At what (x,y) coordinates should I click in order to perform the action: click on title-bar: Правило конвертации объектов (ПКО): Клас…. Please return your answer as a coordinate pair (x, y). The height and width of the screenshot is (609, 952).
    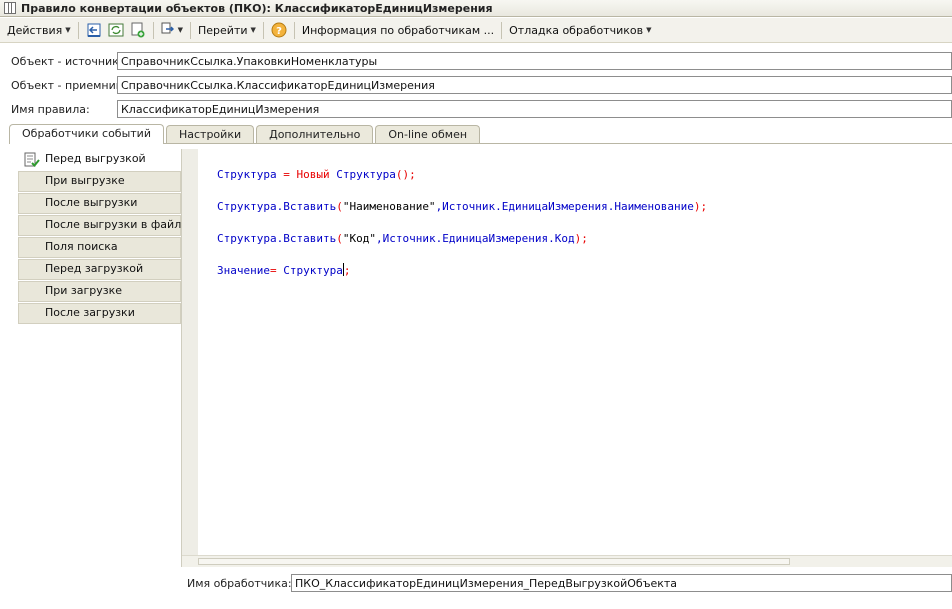
    Looking at the image, I should click on (476, 8).